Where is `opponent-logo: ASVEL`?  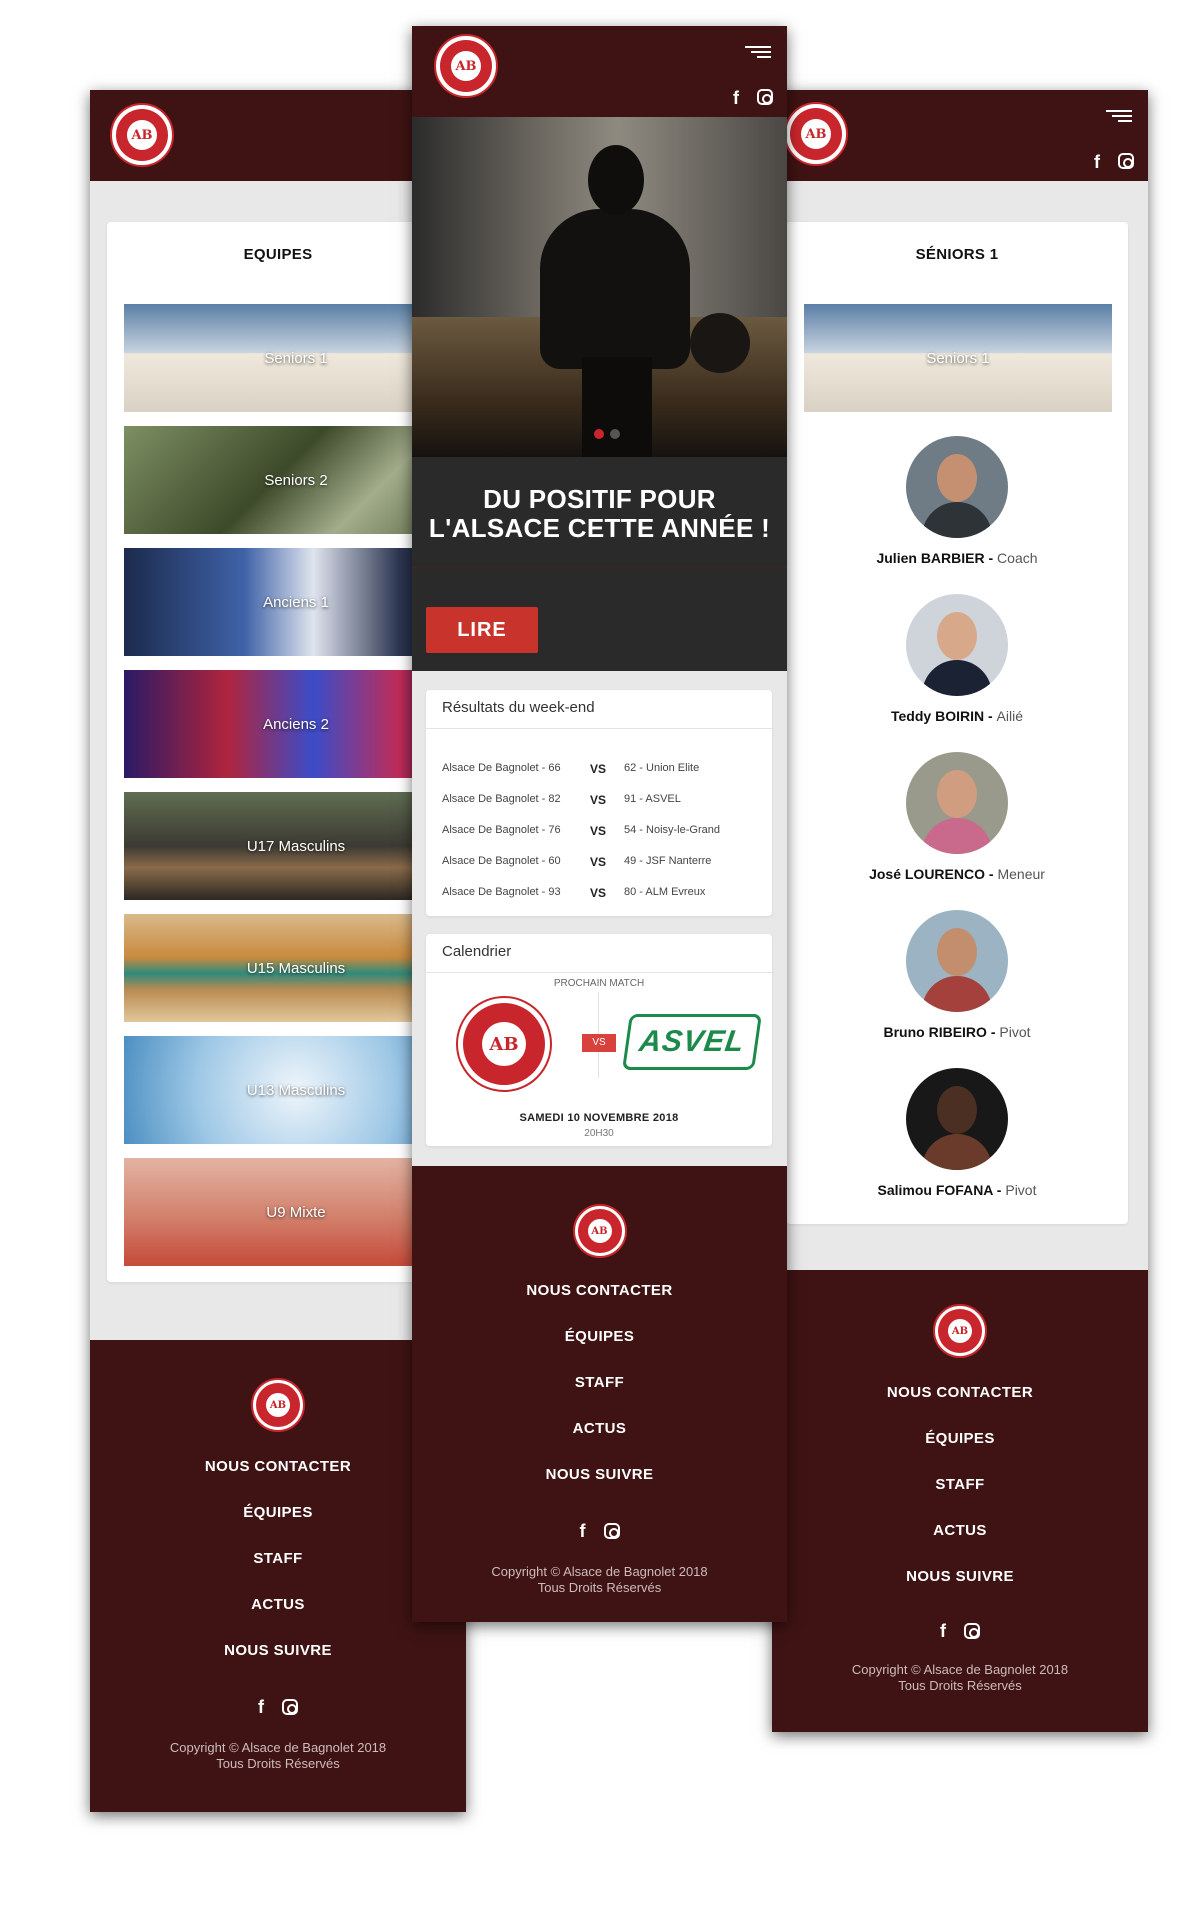 opponent-logo: ASVEL is located at coordinates (692, 1042).